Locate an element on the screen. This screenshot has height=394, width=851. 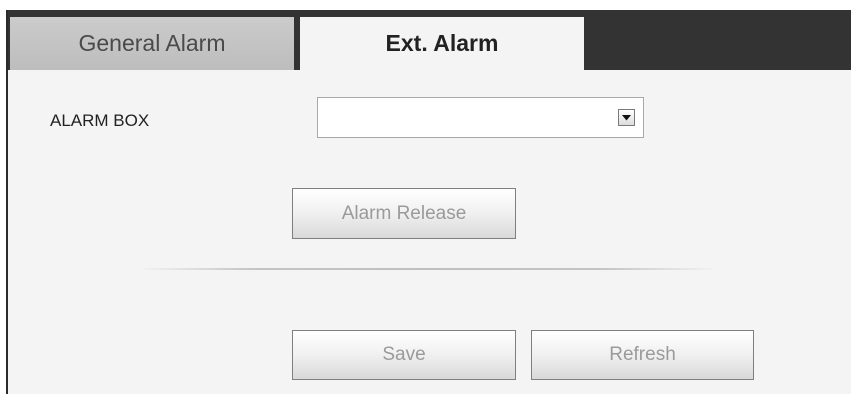
tab-ext-alarm: Ext. Alarm is located at coordinates (442, 43).